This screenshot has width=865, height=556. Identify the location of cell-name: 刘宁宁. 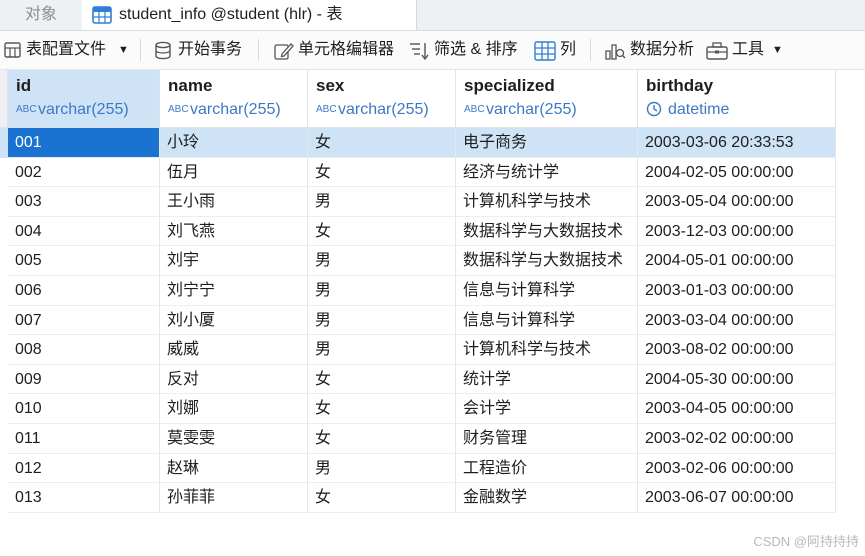
(234, 291).